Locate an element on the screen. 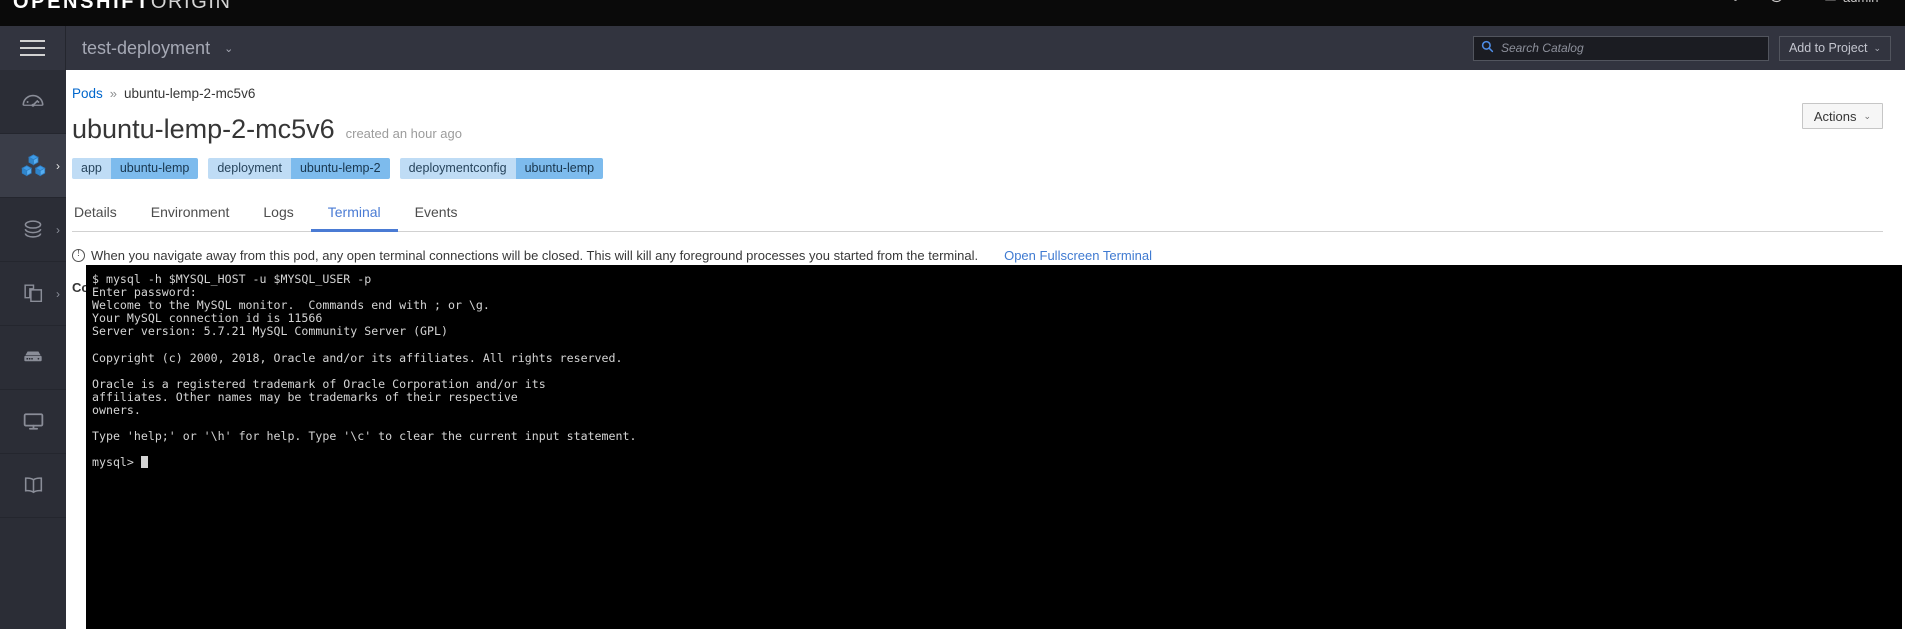 This screenshot has width=1905, height=629. created-timestamp: created an hour ago is located at coordinates (403, 133).